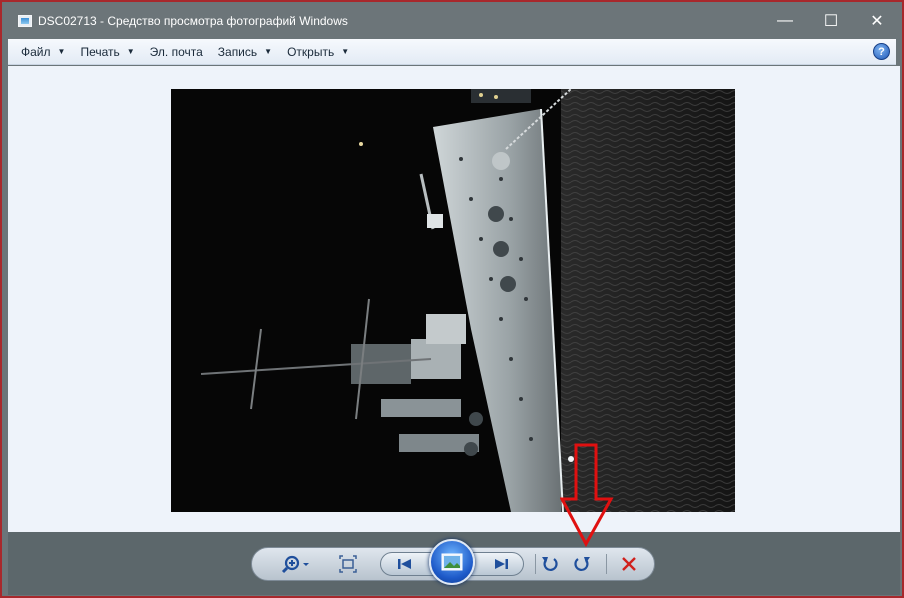 Image resolution: width=904 pixels, height=598 pixels. I want to click on previous-button, so click(405, 564).